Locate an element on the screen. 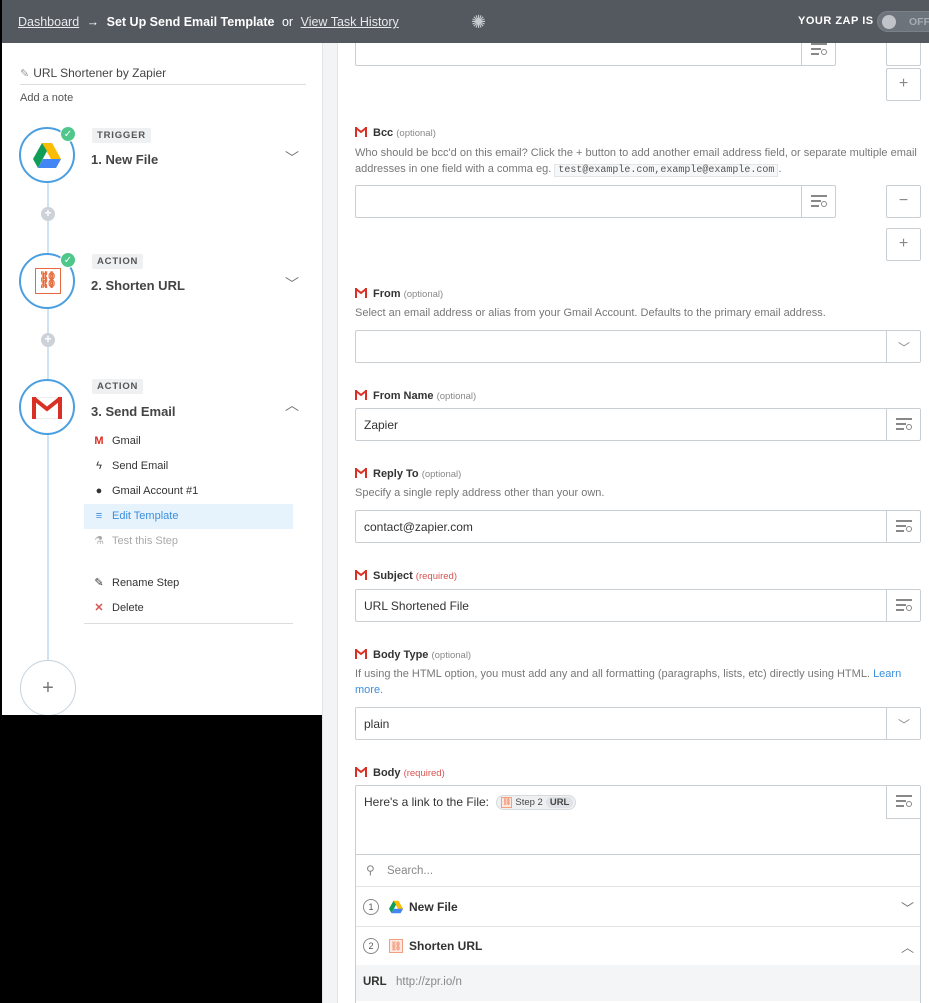  body-type-label: Body Type (optional) is located at coordinates (413, 654).